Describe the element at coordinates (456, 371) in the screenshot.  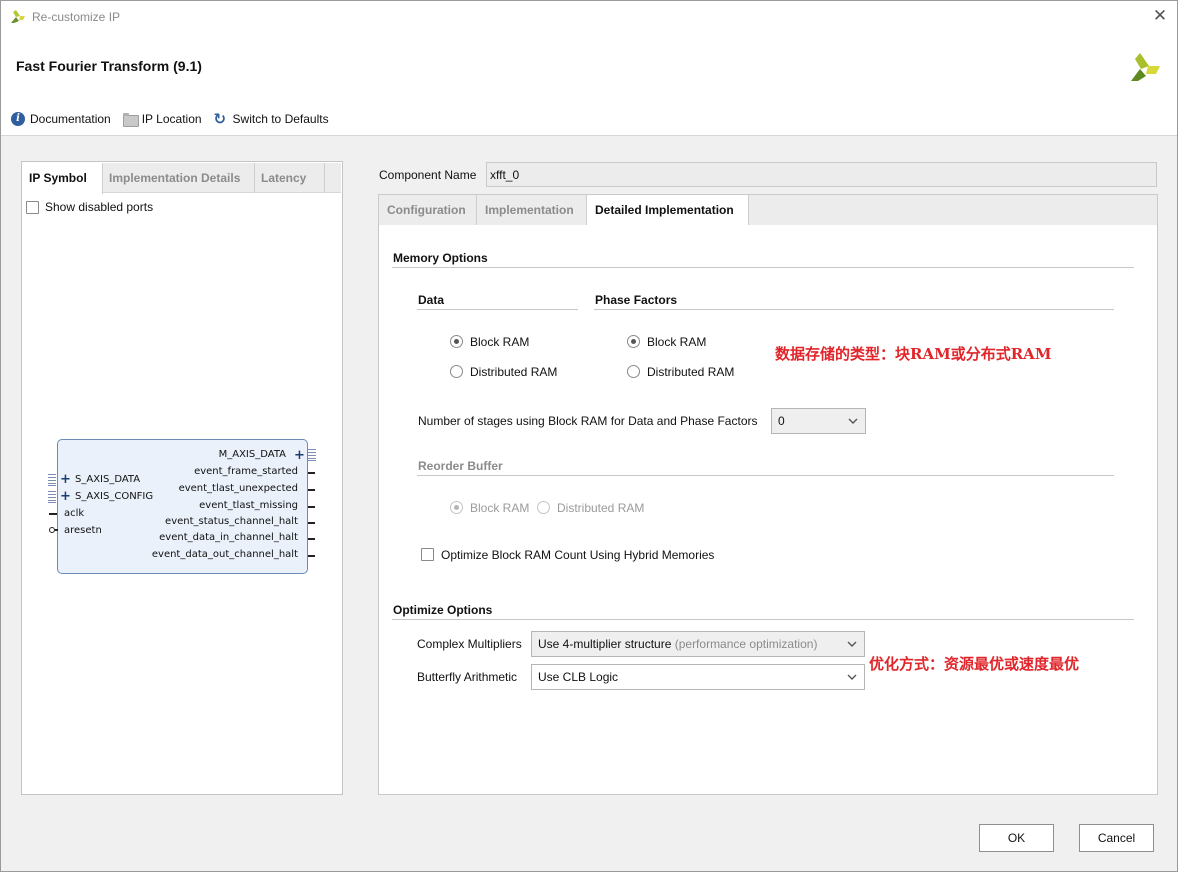
I see `data-distributed-ram-radio` at that location.